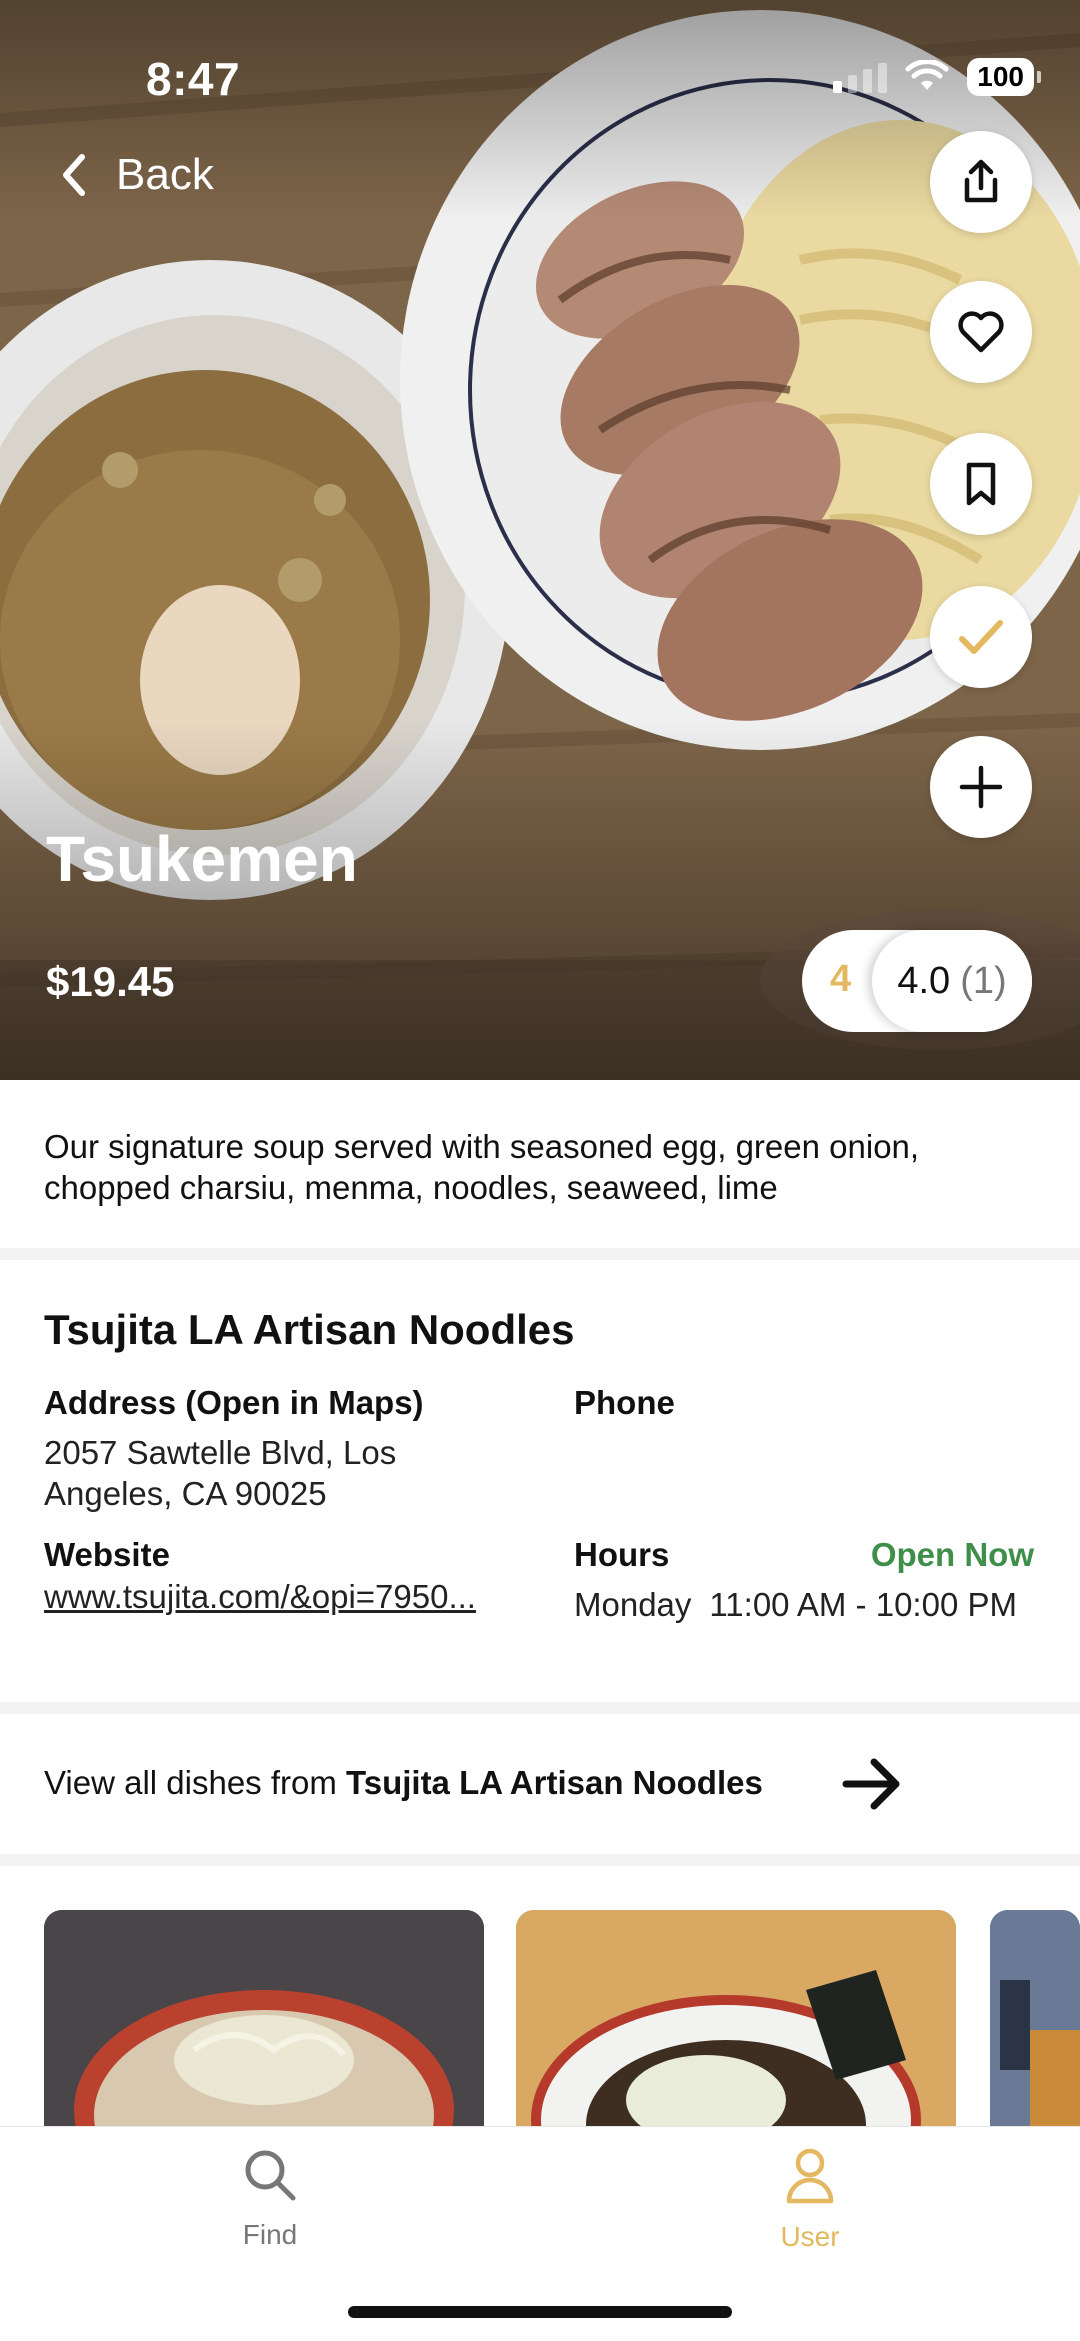 The image size is (1080, 2341). I want to click on back-button: Back, so click(137, 175).